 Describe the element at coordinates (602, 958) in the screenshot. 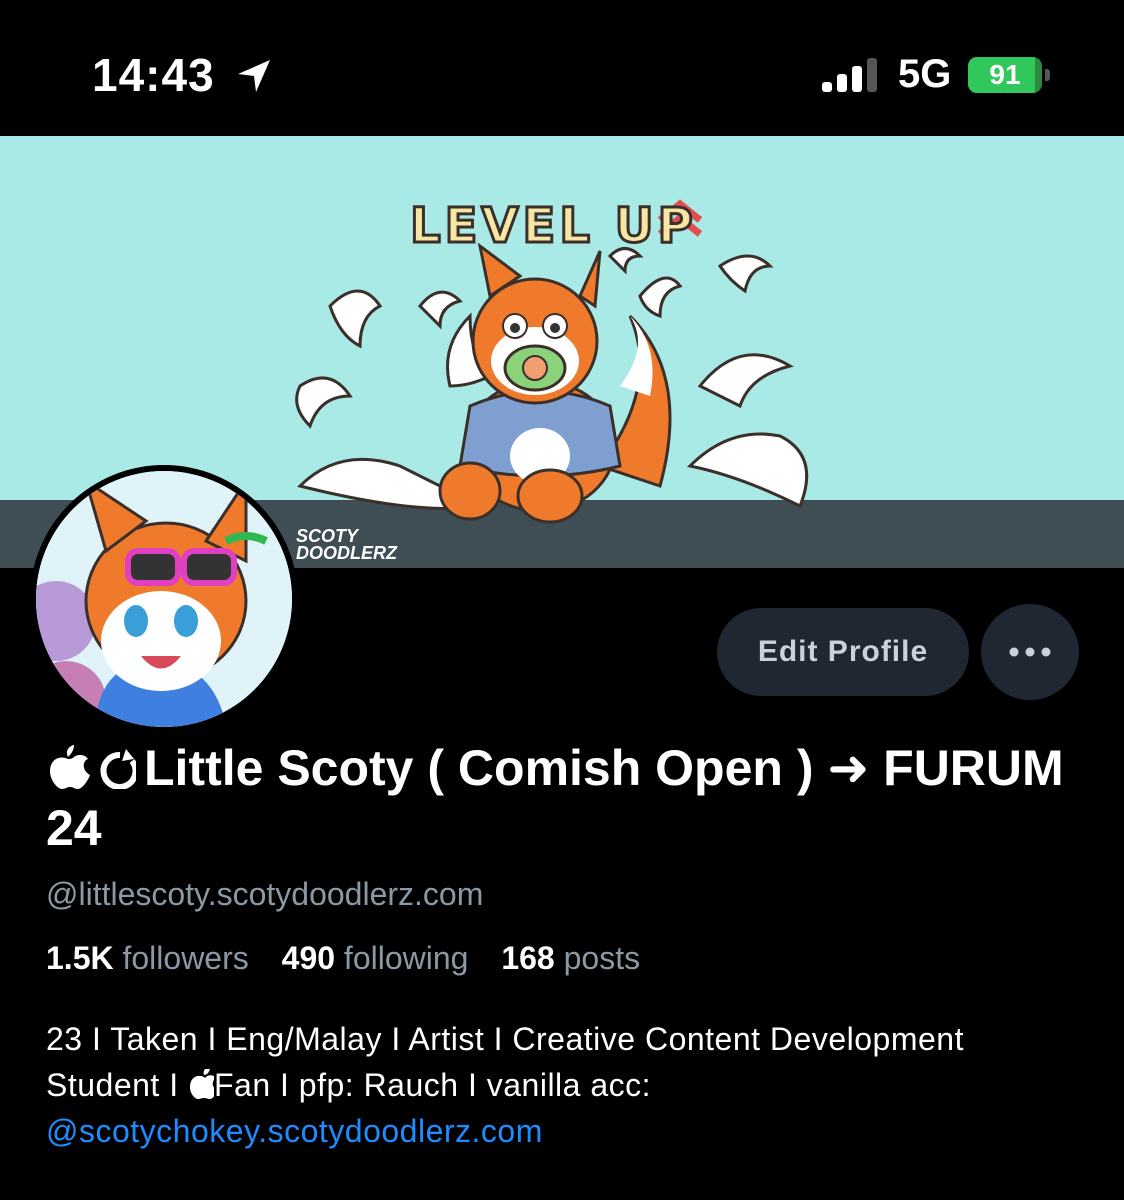

I see `posts-label: posts` at that location.